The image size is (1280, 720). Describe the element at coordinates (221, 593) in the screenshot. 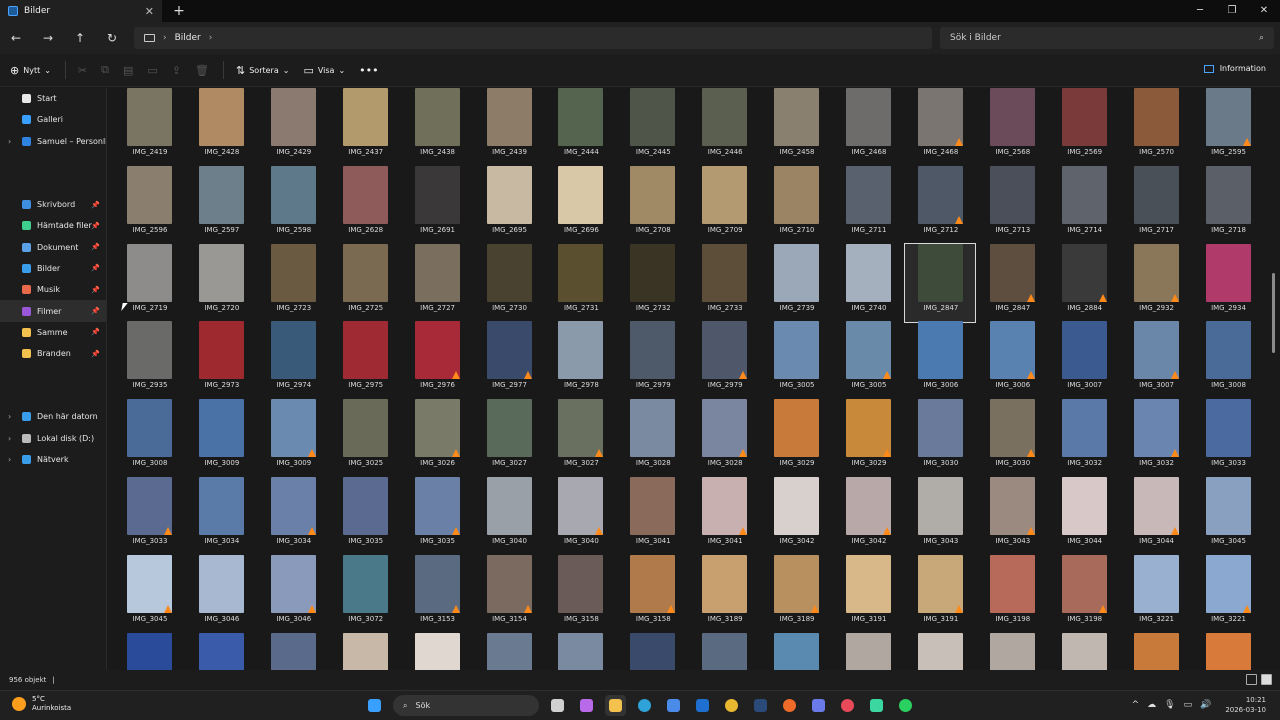

I see `file-item: IMG_3046` at that location.